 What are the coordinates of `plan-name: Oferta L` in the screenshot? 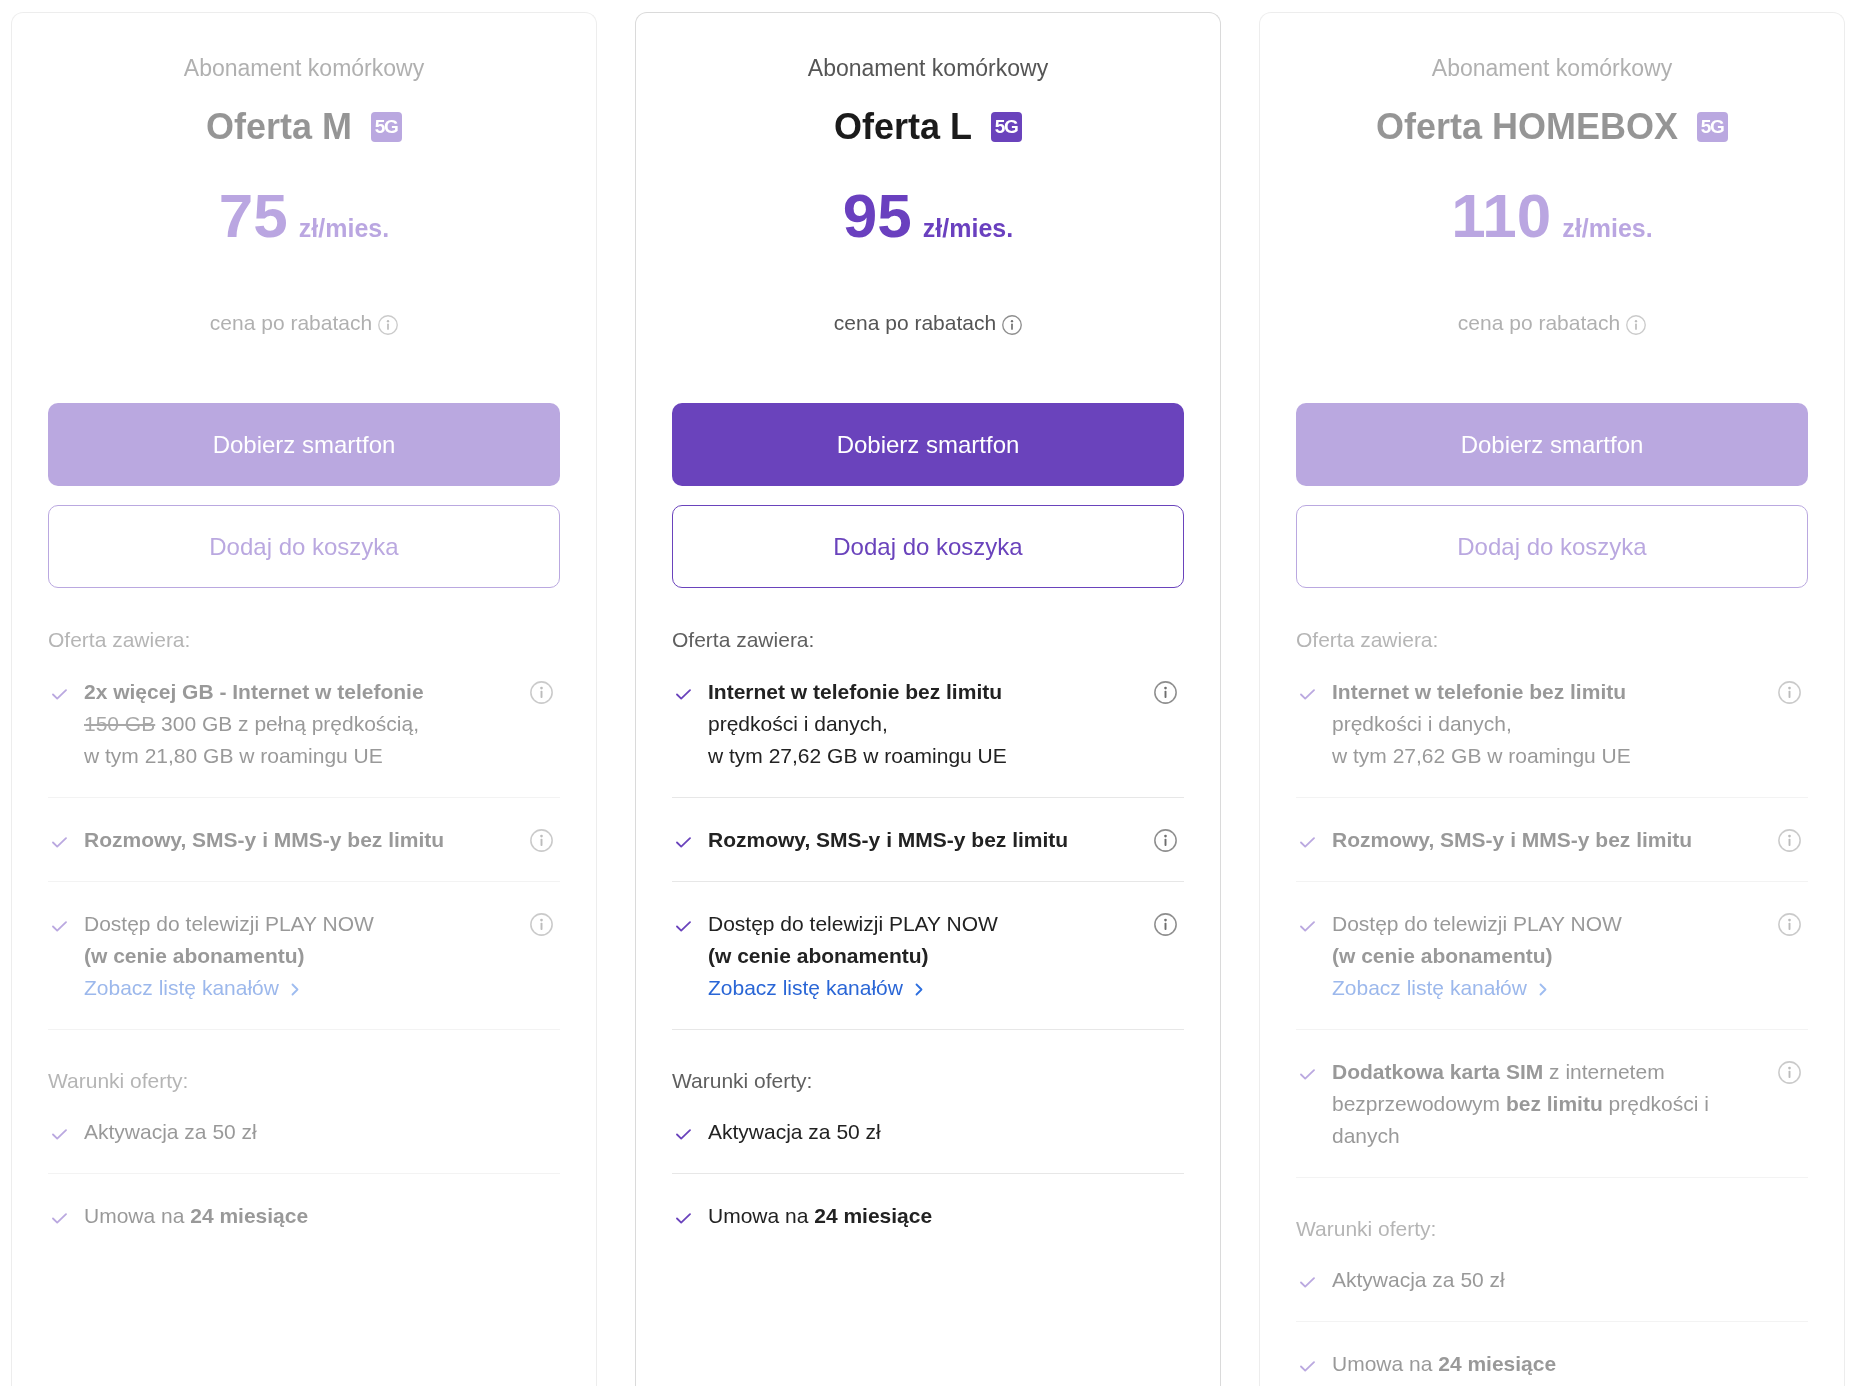 It's located at (903, 127).